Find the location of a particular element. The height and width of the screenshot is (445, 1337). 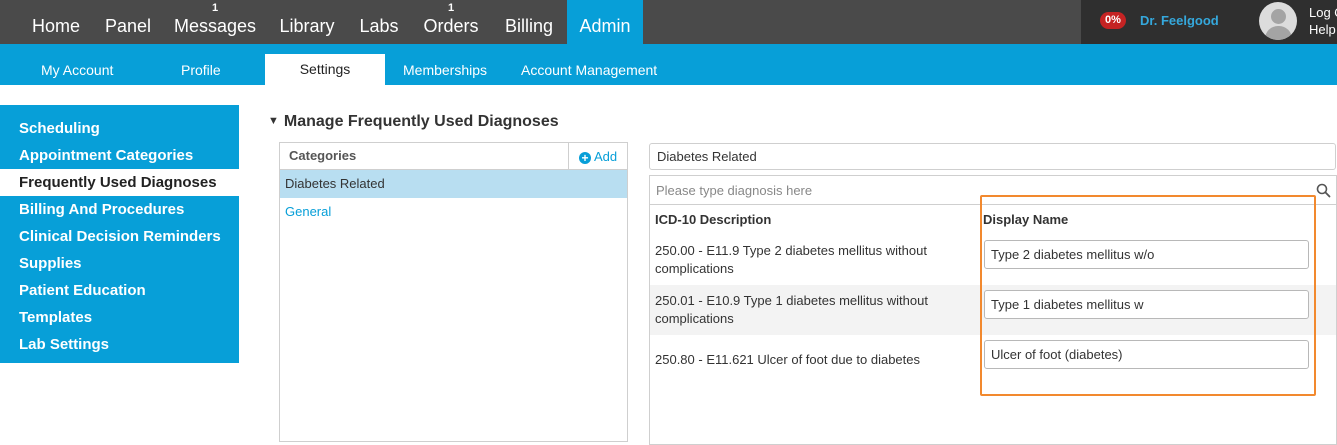

nav-admin-label: Admin is located at coordinates (605, 26).